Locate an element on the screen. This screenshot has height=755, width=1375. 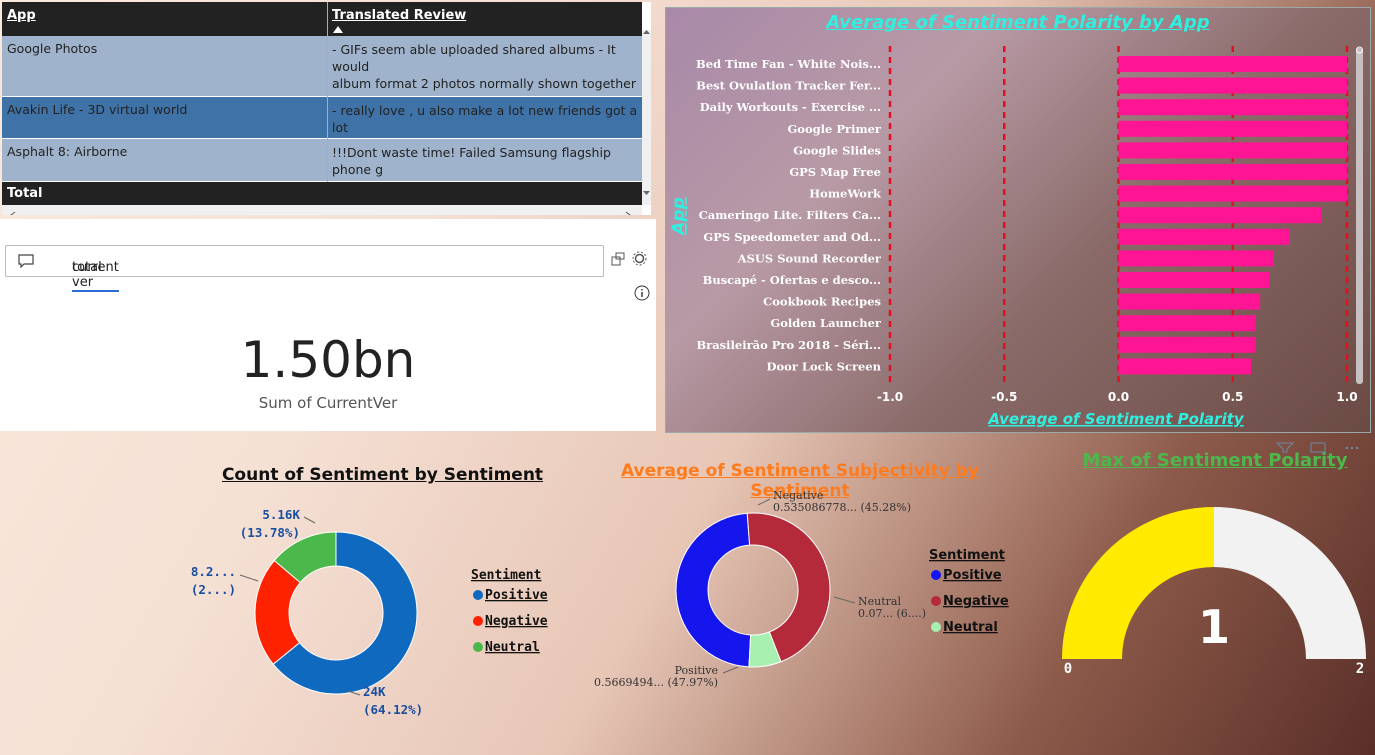
data-label: (2...) is located at coordinates (213, 589).